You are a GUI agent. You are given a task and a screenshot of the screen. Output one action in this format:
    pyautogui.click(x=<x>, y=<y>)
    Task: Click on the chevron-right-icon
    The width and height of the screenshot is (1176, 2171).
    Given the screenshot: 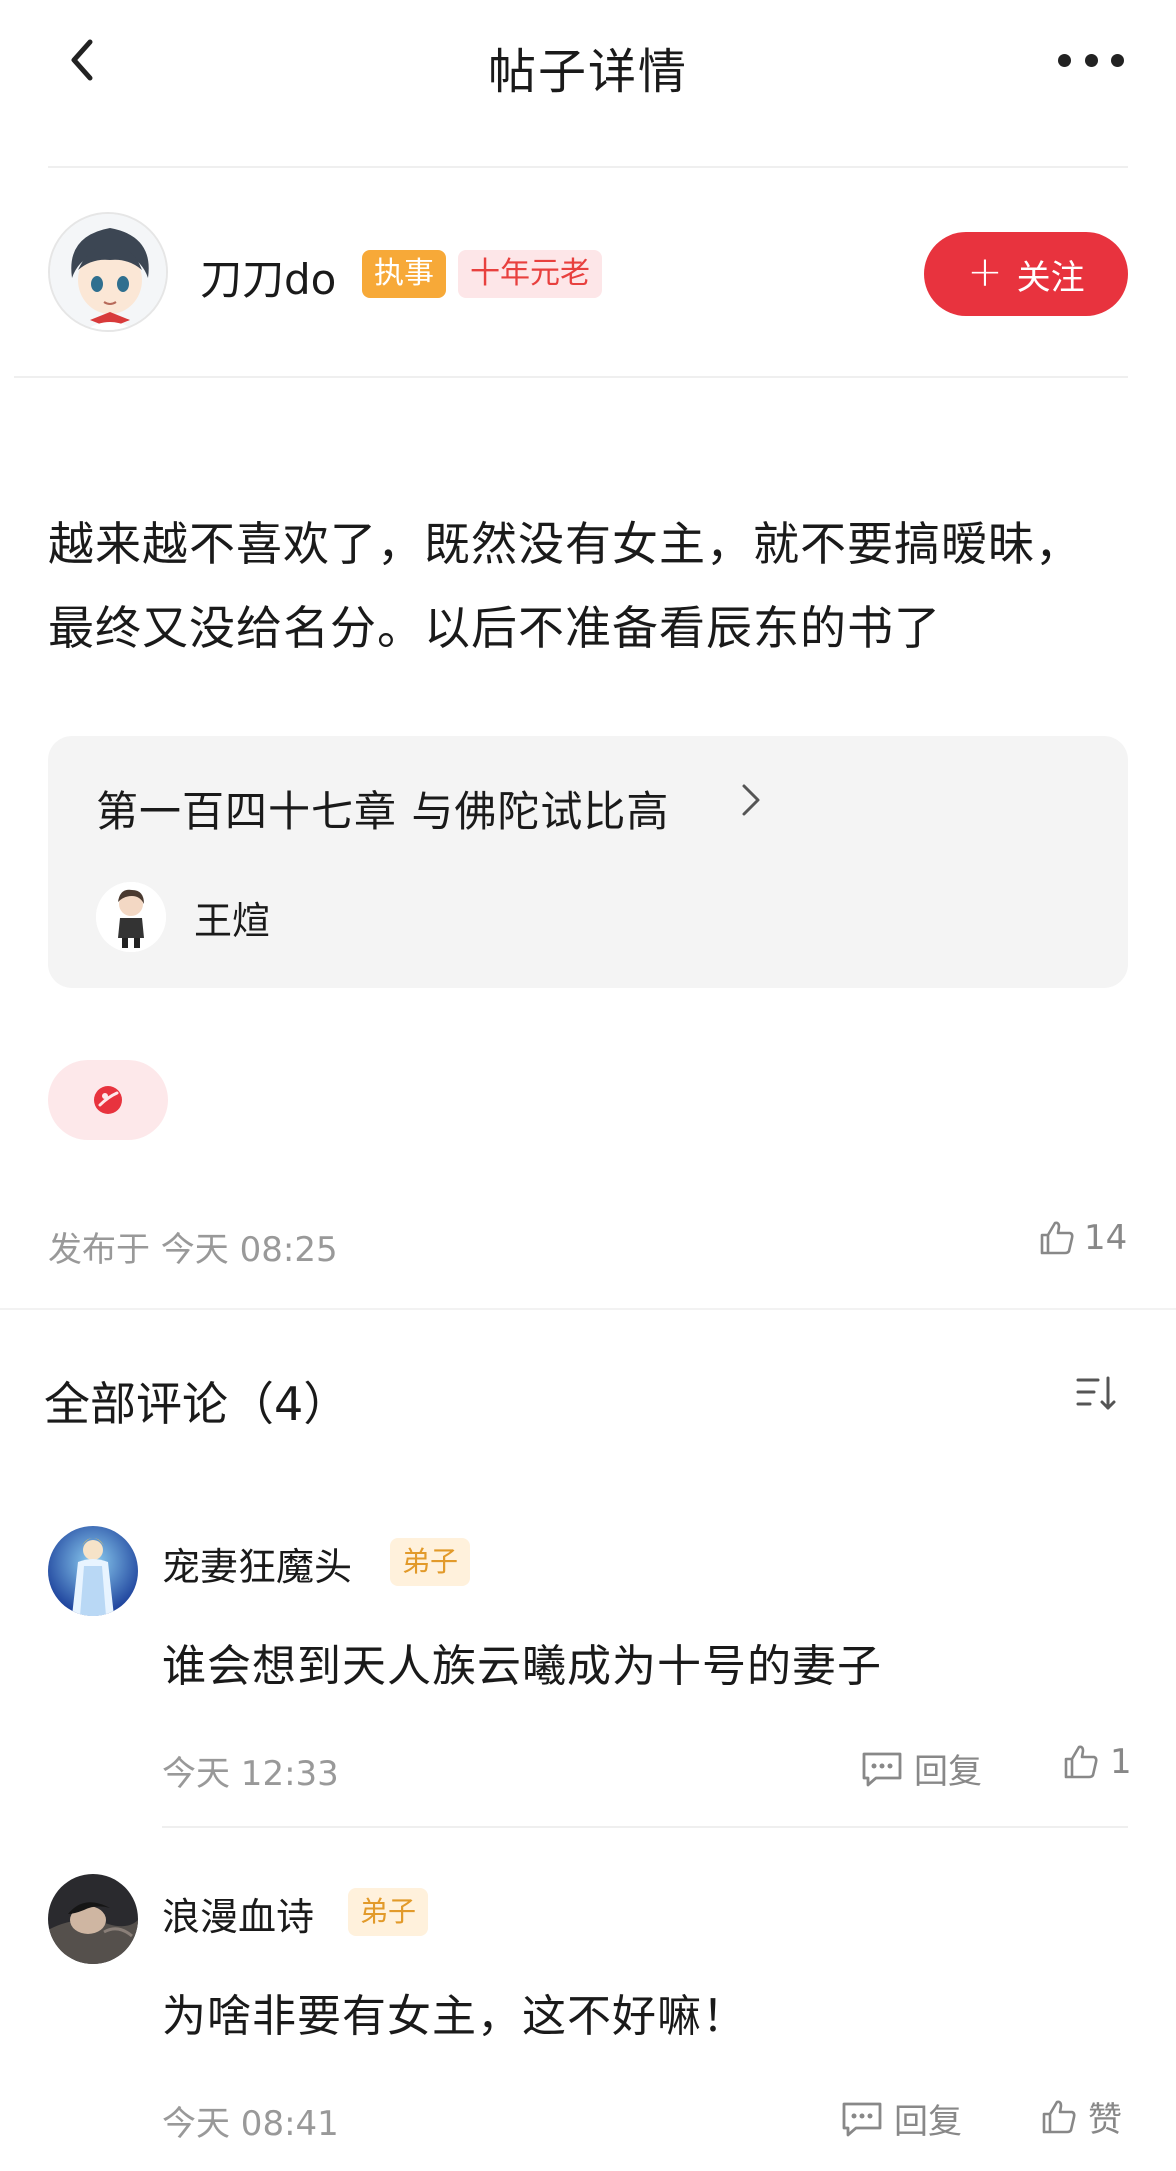 What is the action you would take?
    pyautogui.click(x=752, y=805)
    